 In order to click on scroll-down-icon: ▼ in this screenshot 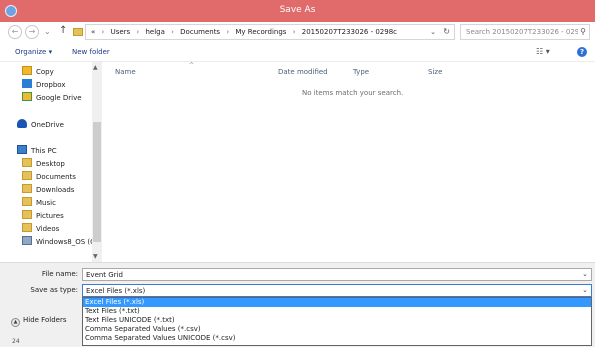, I will do `click(95, 256)`.